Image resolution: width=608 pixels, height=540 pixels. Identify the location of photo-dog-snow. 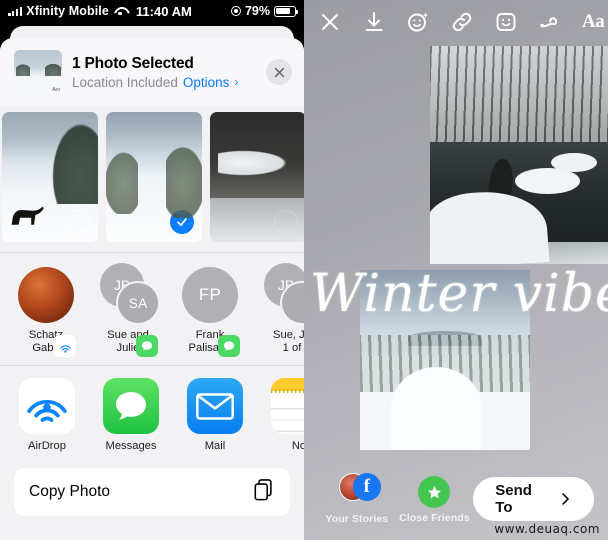
(50, 177).